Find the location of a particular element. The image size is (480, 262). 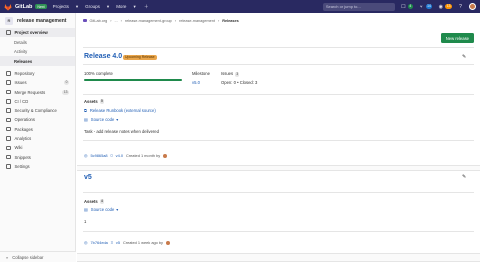

navbar-right: Search or jump to... ☐ 4 ⑂ 14 ◉ 13 ? is located at coordinates (399, 6).